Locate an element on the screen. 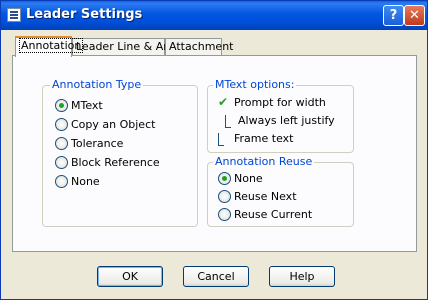 This screenshot has height=300, width=428. prompt-for-width-label: Prompt for width is located at coordinates (280, 102).